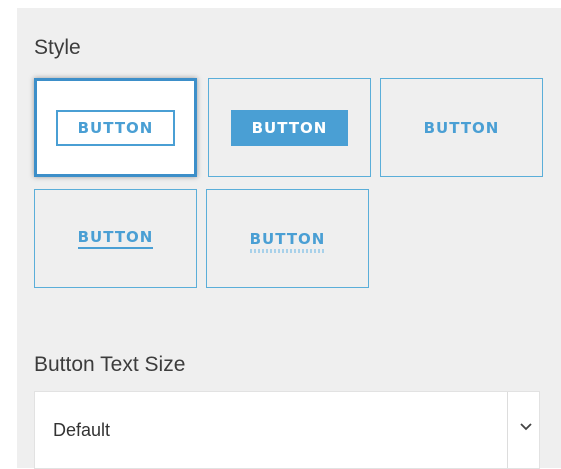 This screenshot has width=561, height=469. Describe the element at coordinates (287, 250) in the screenshot. I see `dotted-underline` at that location.